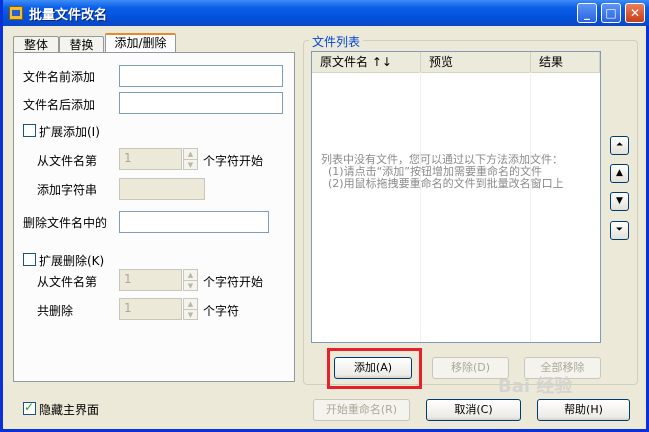 This screenshot has height=432, width=649. I want to click on from-char-spinner: ▲ ▼, so click(190, 159).